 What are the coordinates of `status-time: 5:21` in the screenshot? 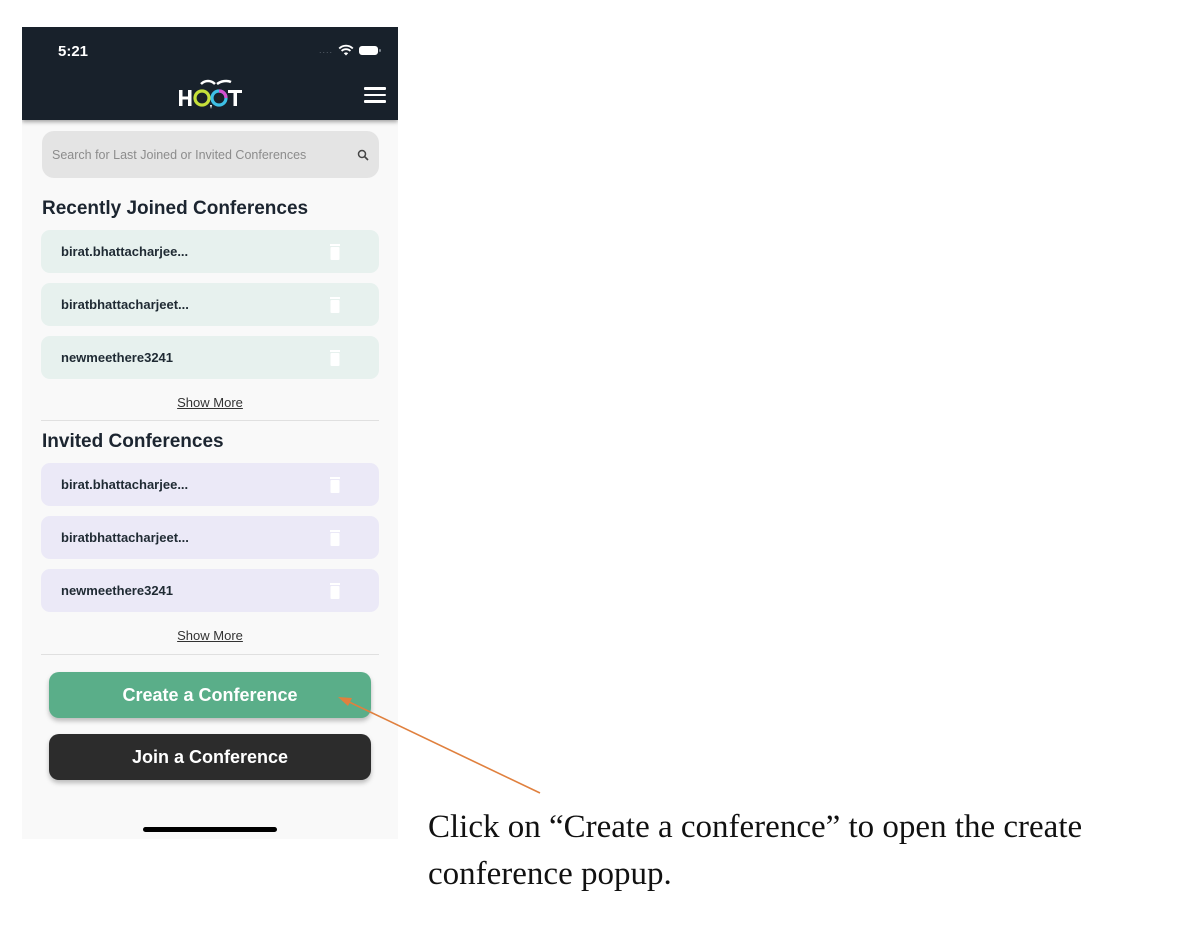 It's located at (73, 51).